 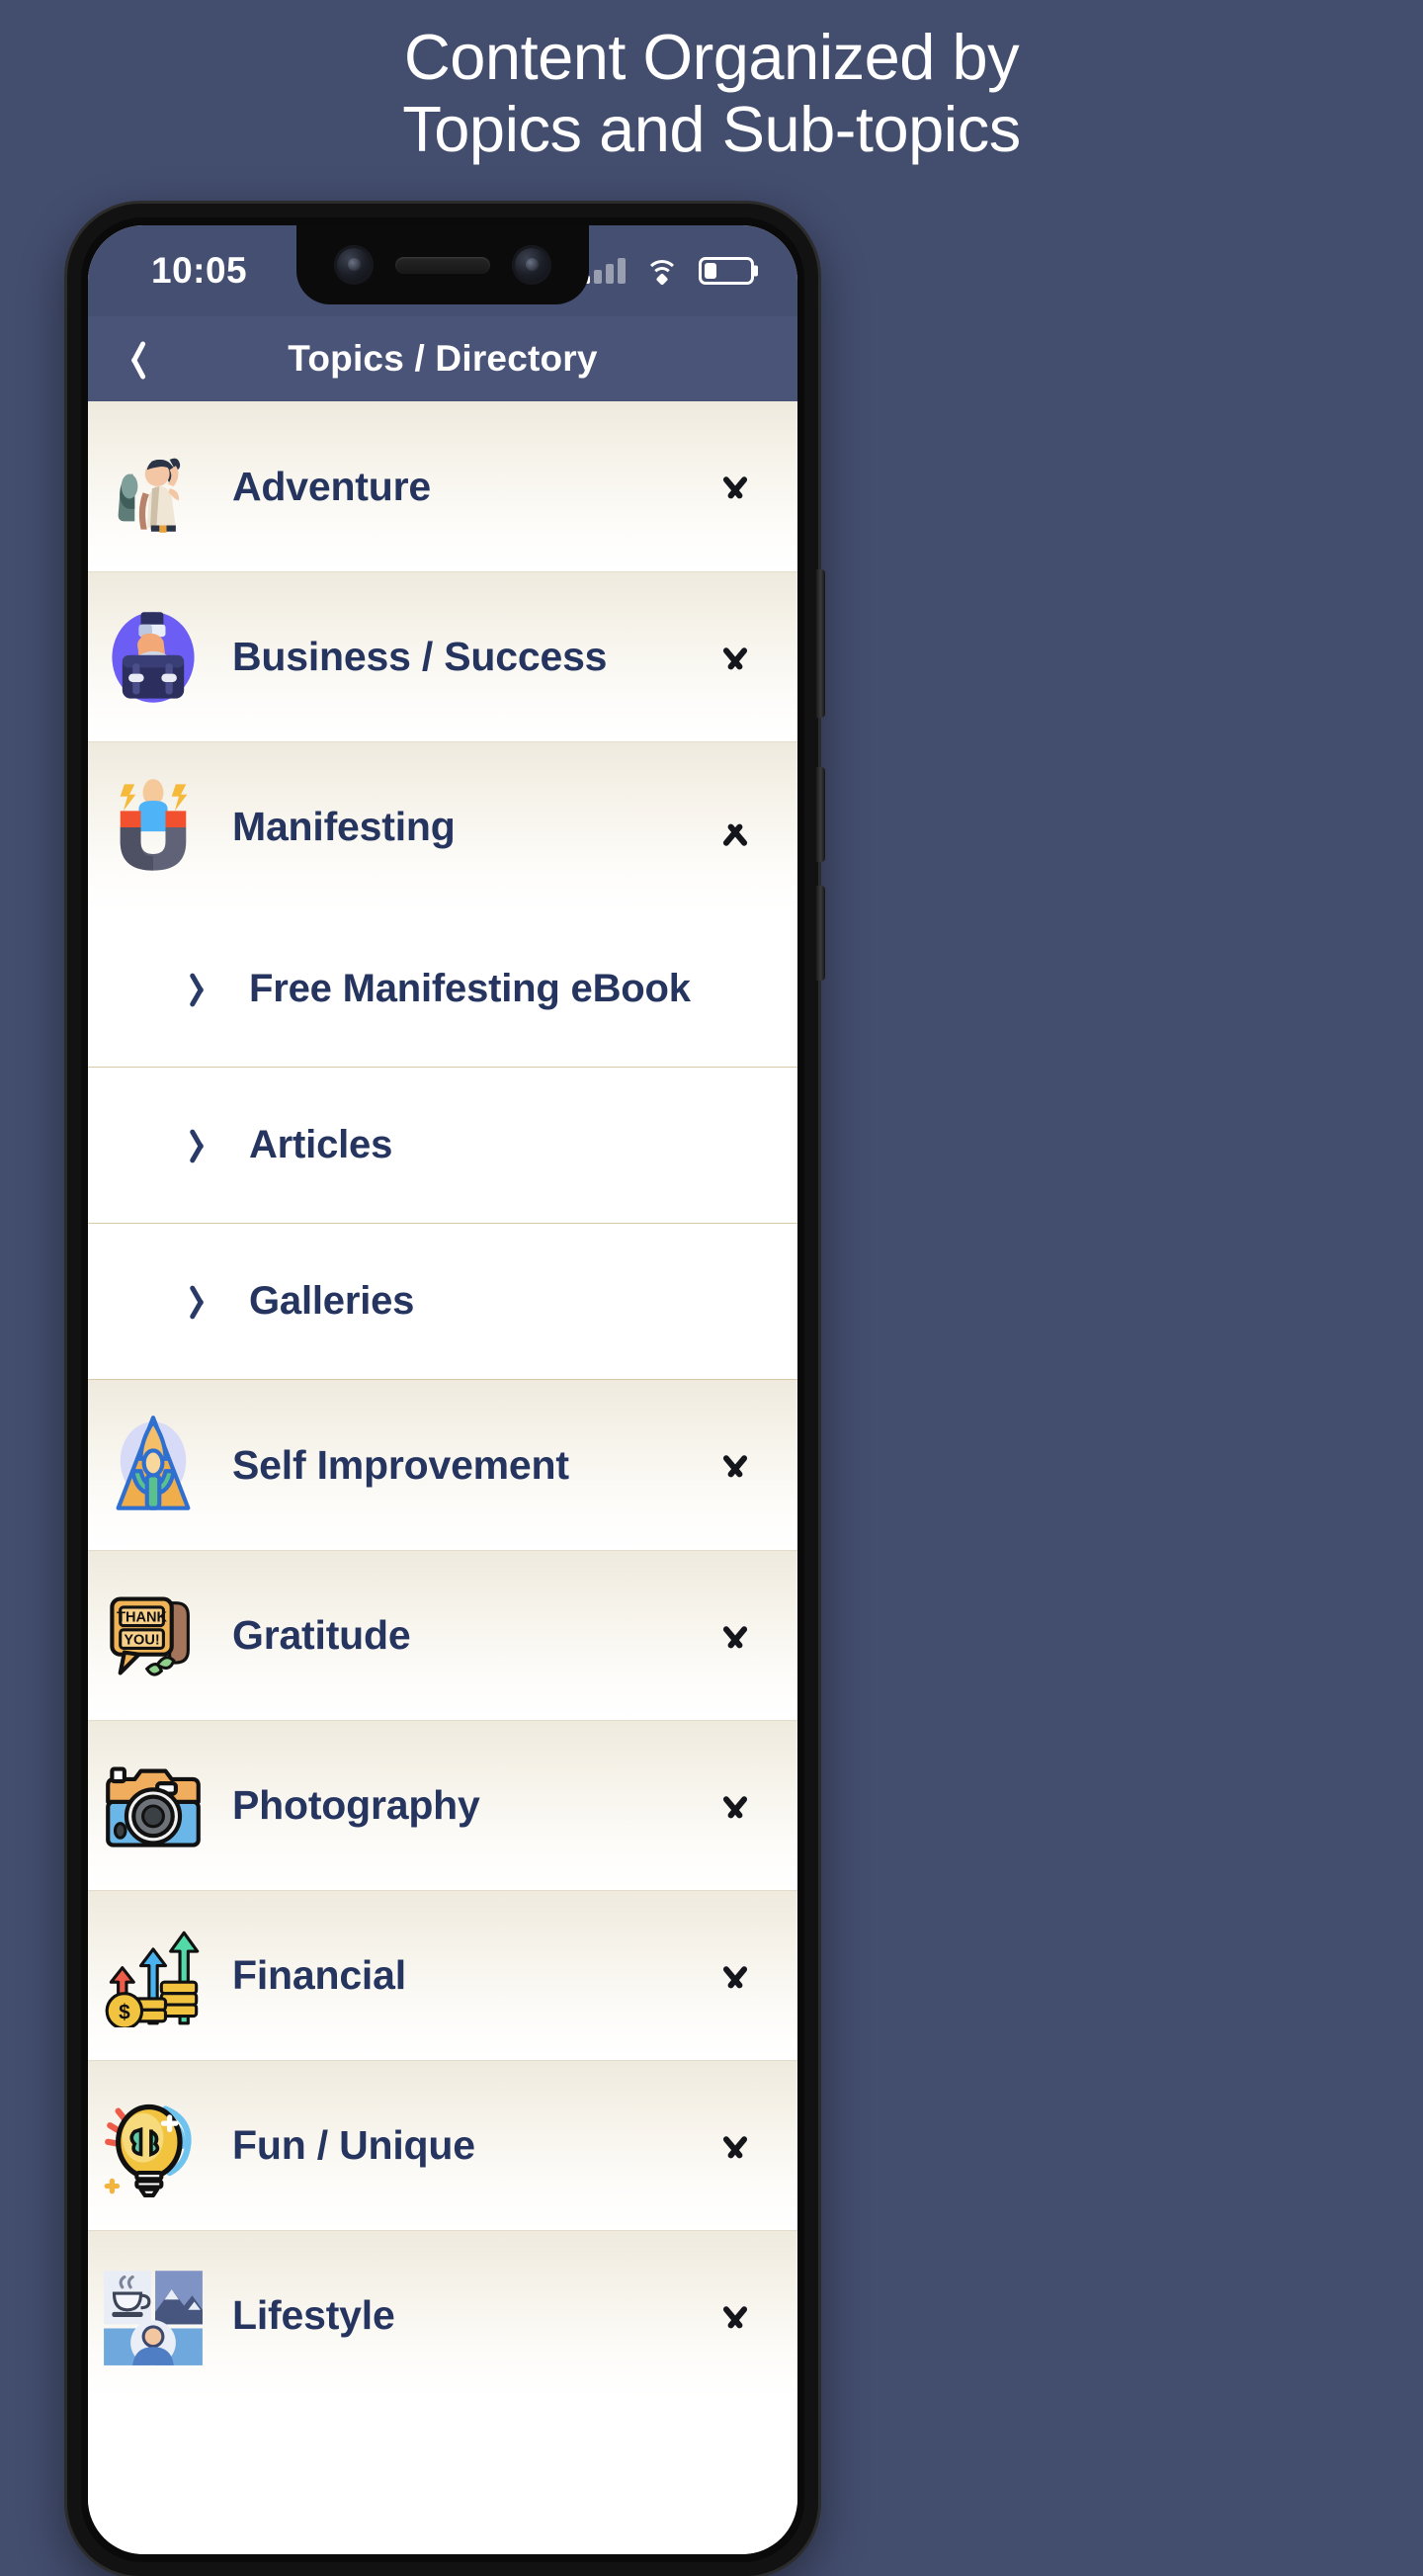 I want to click on topic-row-gratitude: THANK YOU! Gratitude, so click(x=442, y=1635).